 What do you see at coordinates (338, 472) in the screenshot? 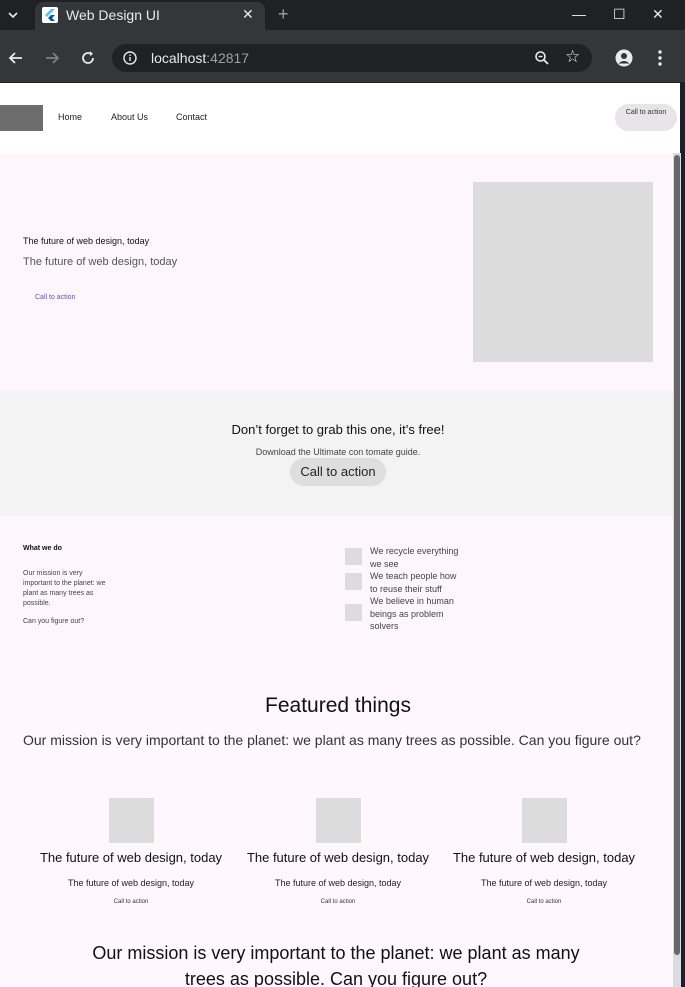
I see `banner-cta-button: Call to action` at bounding box center [338, 472].